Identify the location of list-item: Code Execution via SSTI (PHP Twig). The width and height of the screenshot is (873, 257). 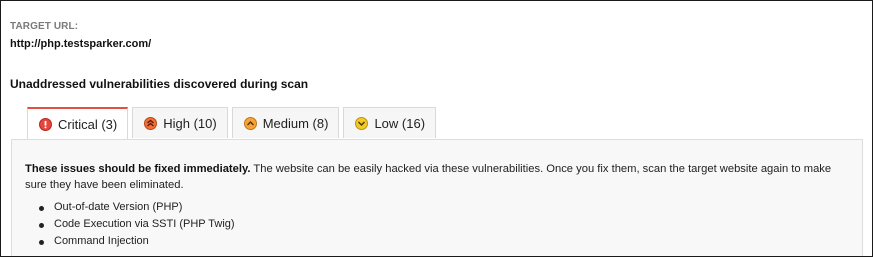
(137, 224).